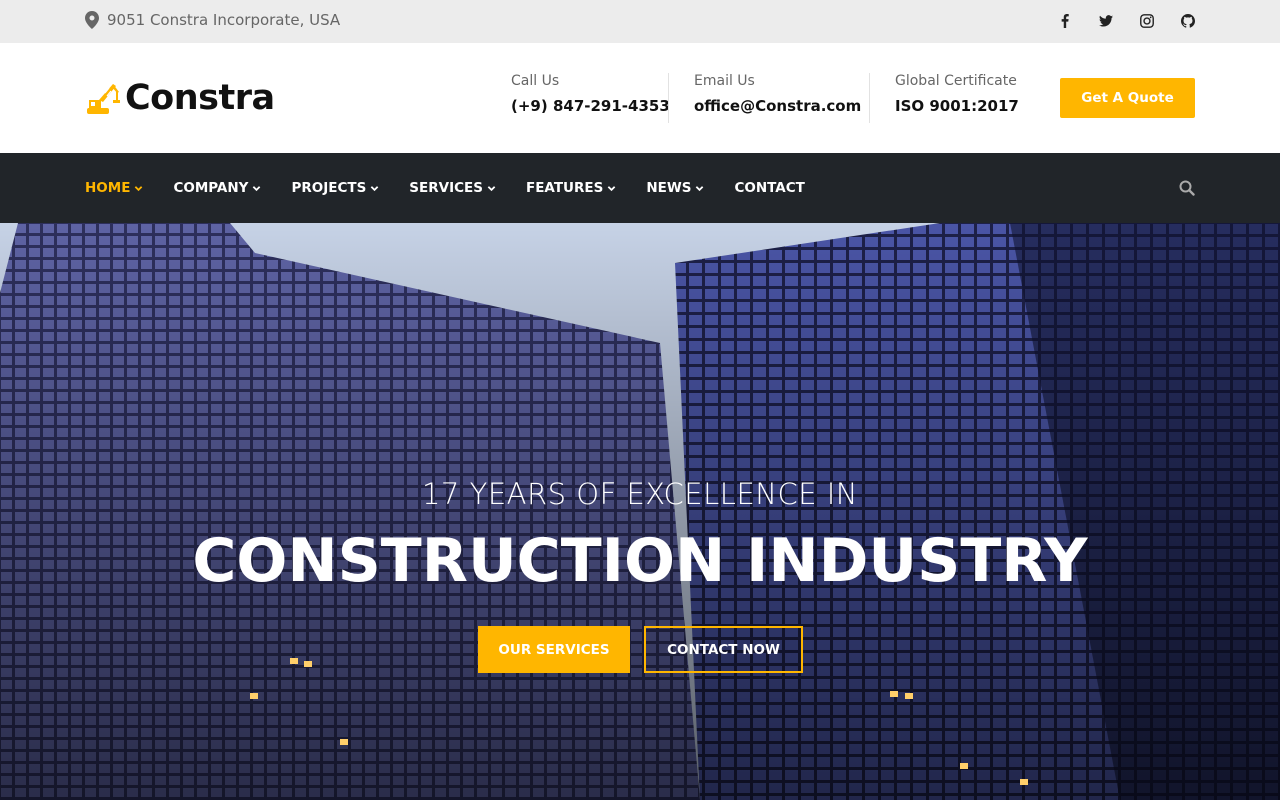 The width and height of the screenshot is (1280, 800). Describe the element at coordinates (590, 94) in the screenshot. I see `call-us-block: Call Us (+9) 847-291-4353` at that location.